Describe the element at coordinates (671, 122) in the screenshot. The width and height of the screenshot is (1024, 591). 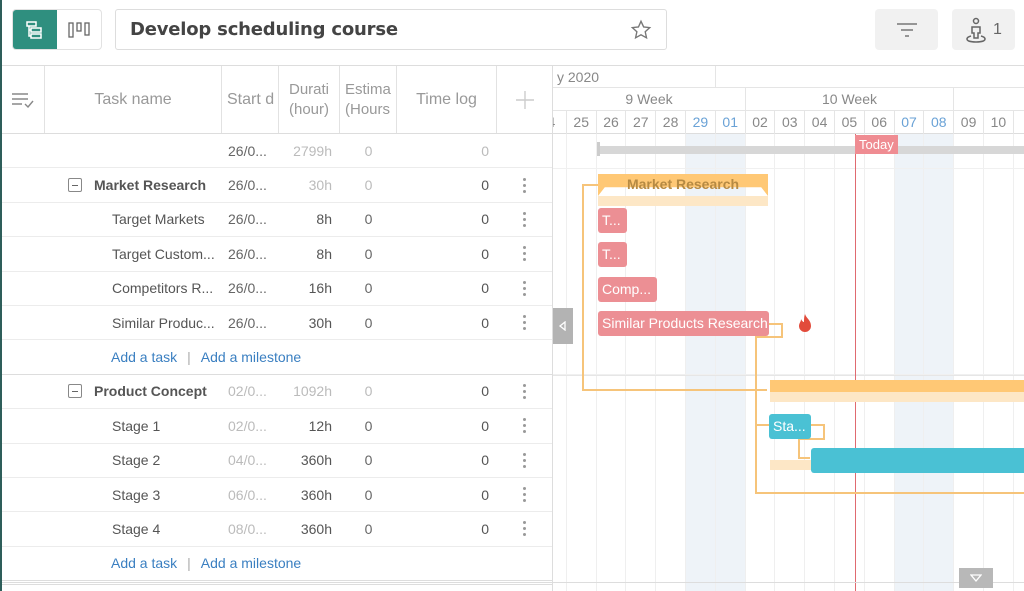
I see `timeline-day: 28` at that location.